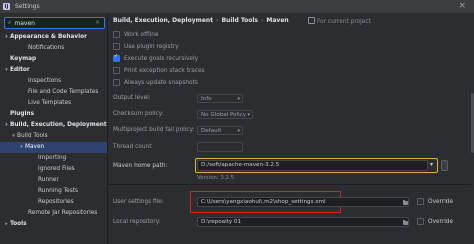 This screenshot has width=474, height=244. I want to click on breadcrumb-part: Build Tools, so click(239, 20).